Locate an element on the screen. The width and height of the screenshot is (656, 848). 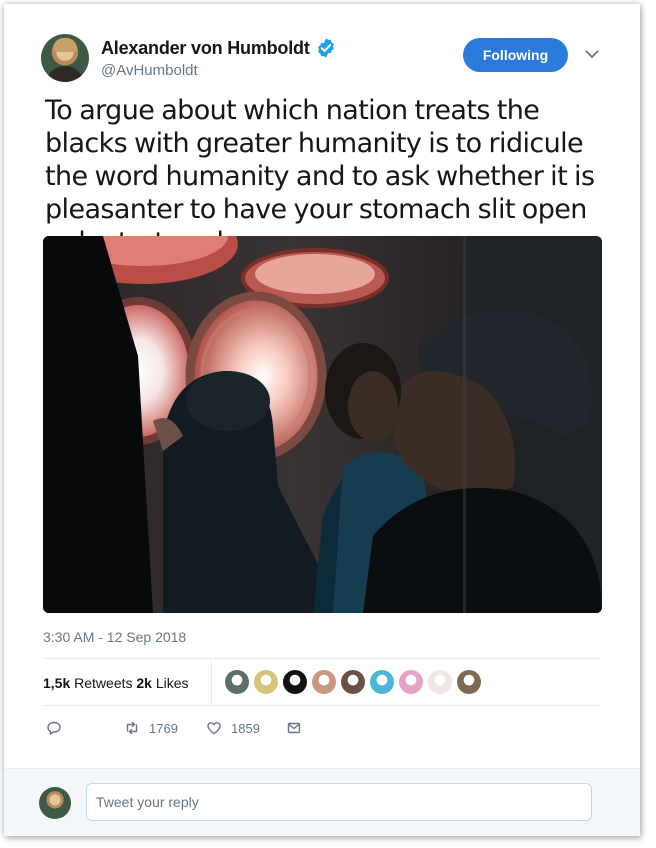
retweets-count: 1,5k is located at coordinates (57, 683).